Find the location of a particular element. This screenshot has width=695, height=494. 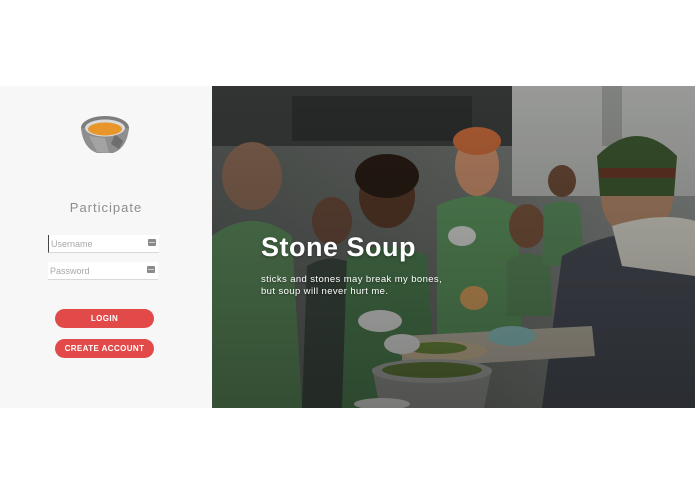

hero-tagline-line2: but soup will never hurt me. is located at coordinates (325, 291).